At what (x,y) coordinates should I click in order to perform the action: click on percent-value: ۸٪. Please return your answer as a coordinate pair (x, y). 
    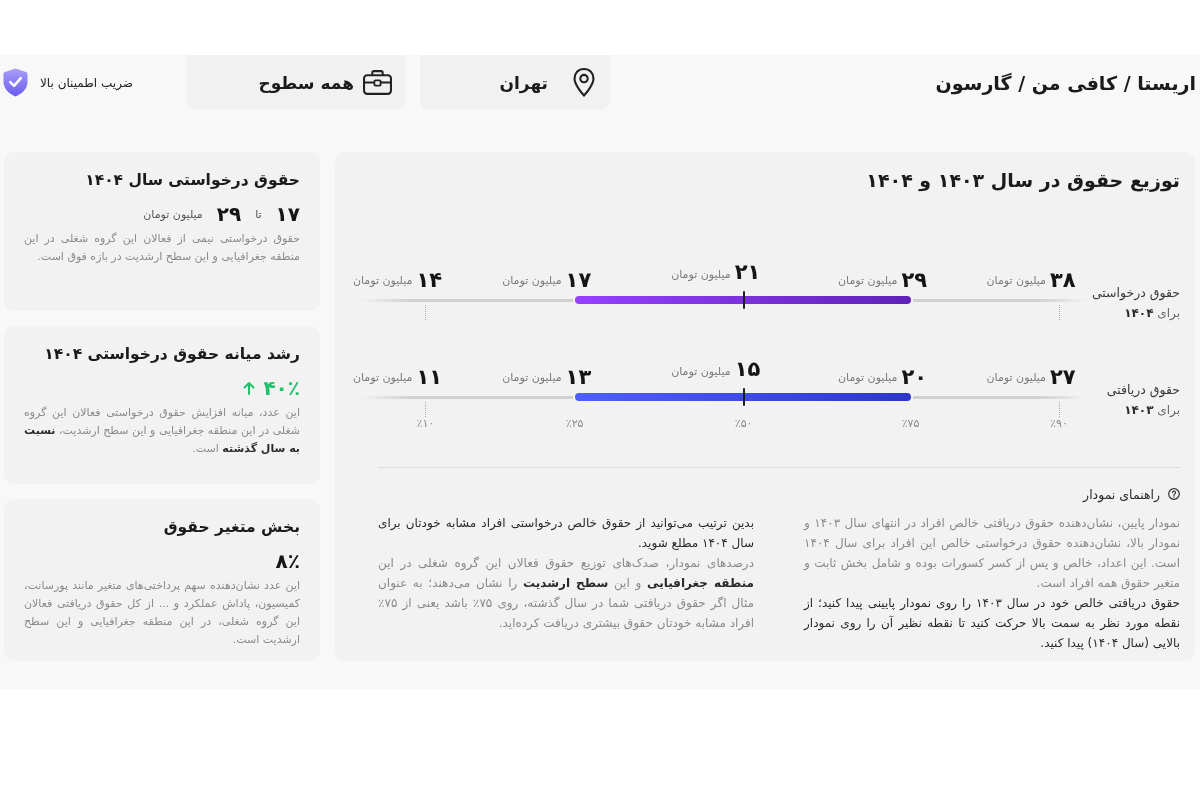
    Looking at the image, I should click on (287, 561).